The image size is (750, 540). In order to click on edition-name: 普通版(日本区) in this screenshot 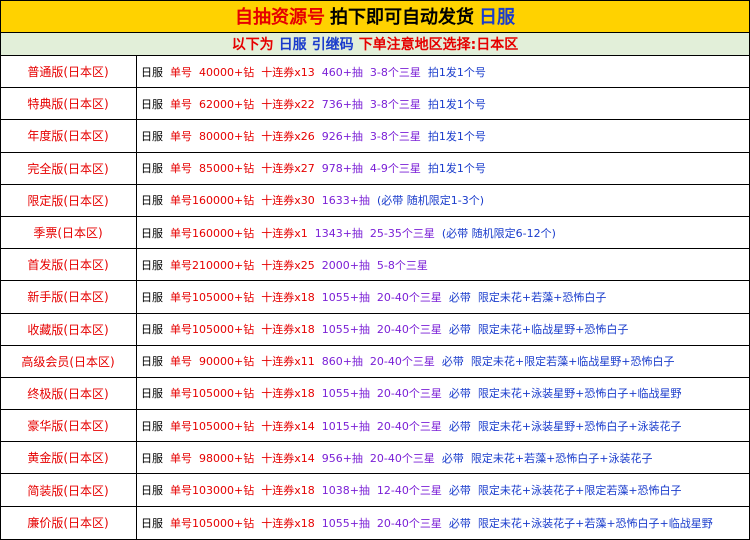, I will do `click(68, 72)`.